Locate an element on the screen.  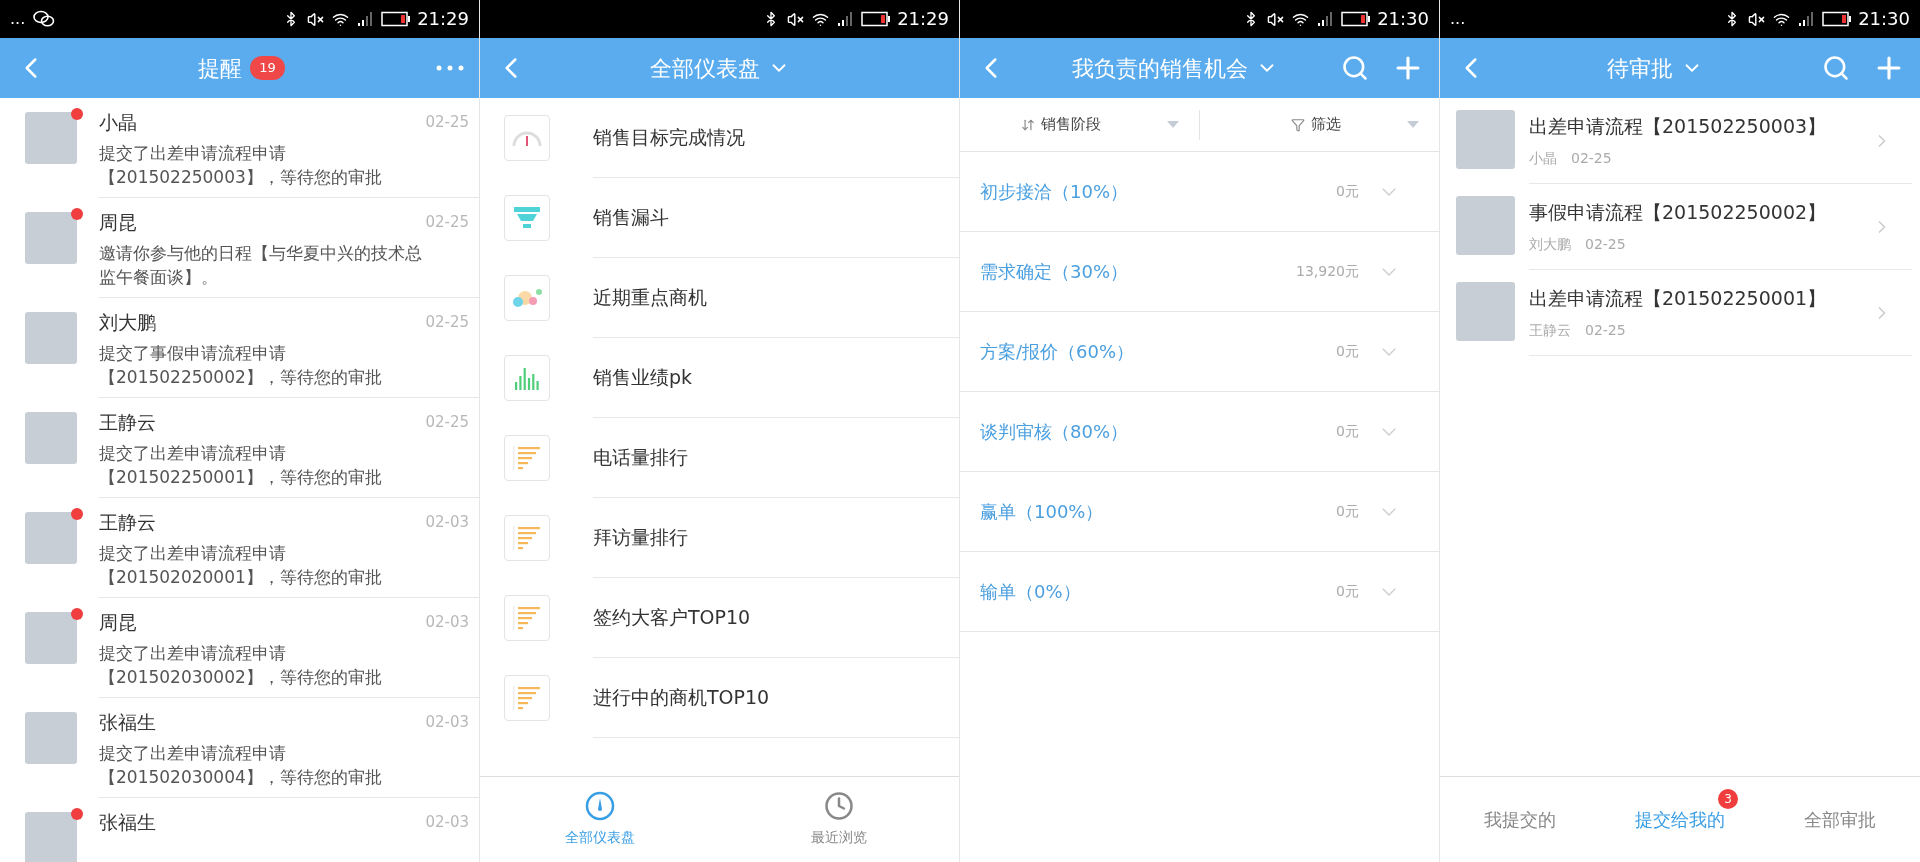
approval-item: 出差申请流程【201502250001】 王静云 02-25 is located at coordinates (1680, 313).